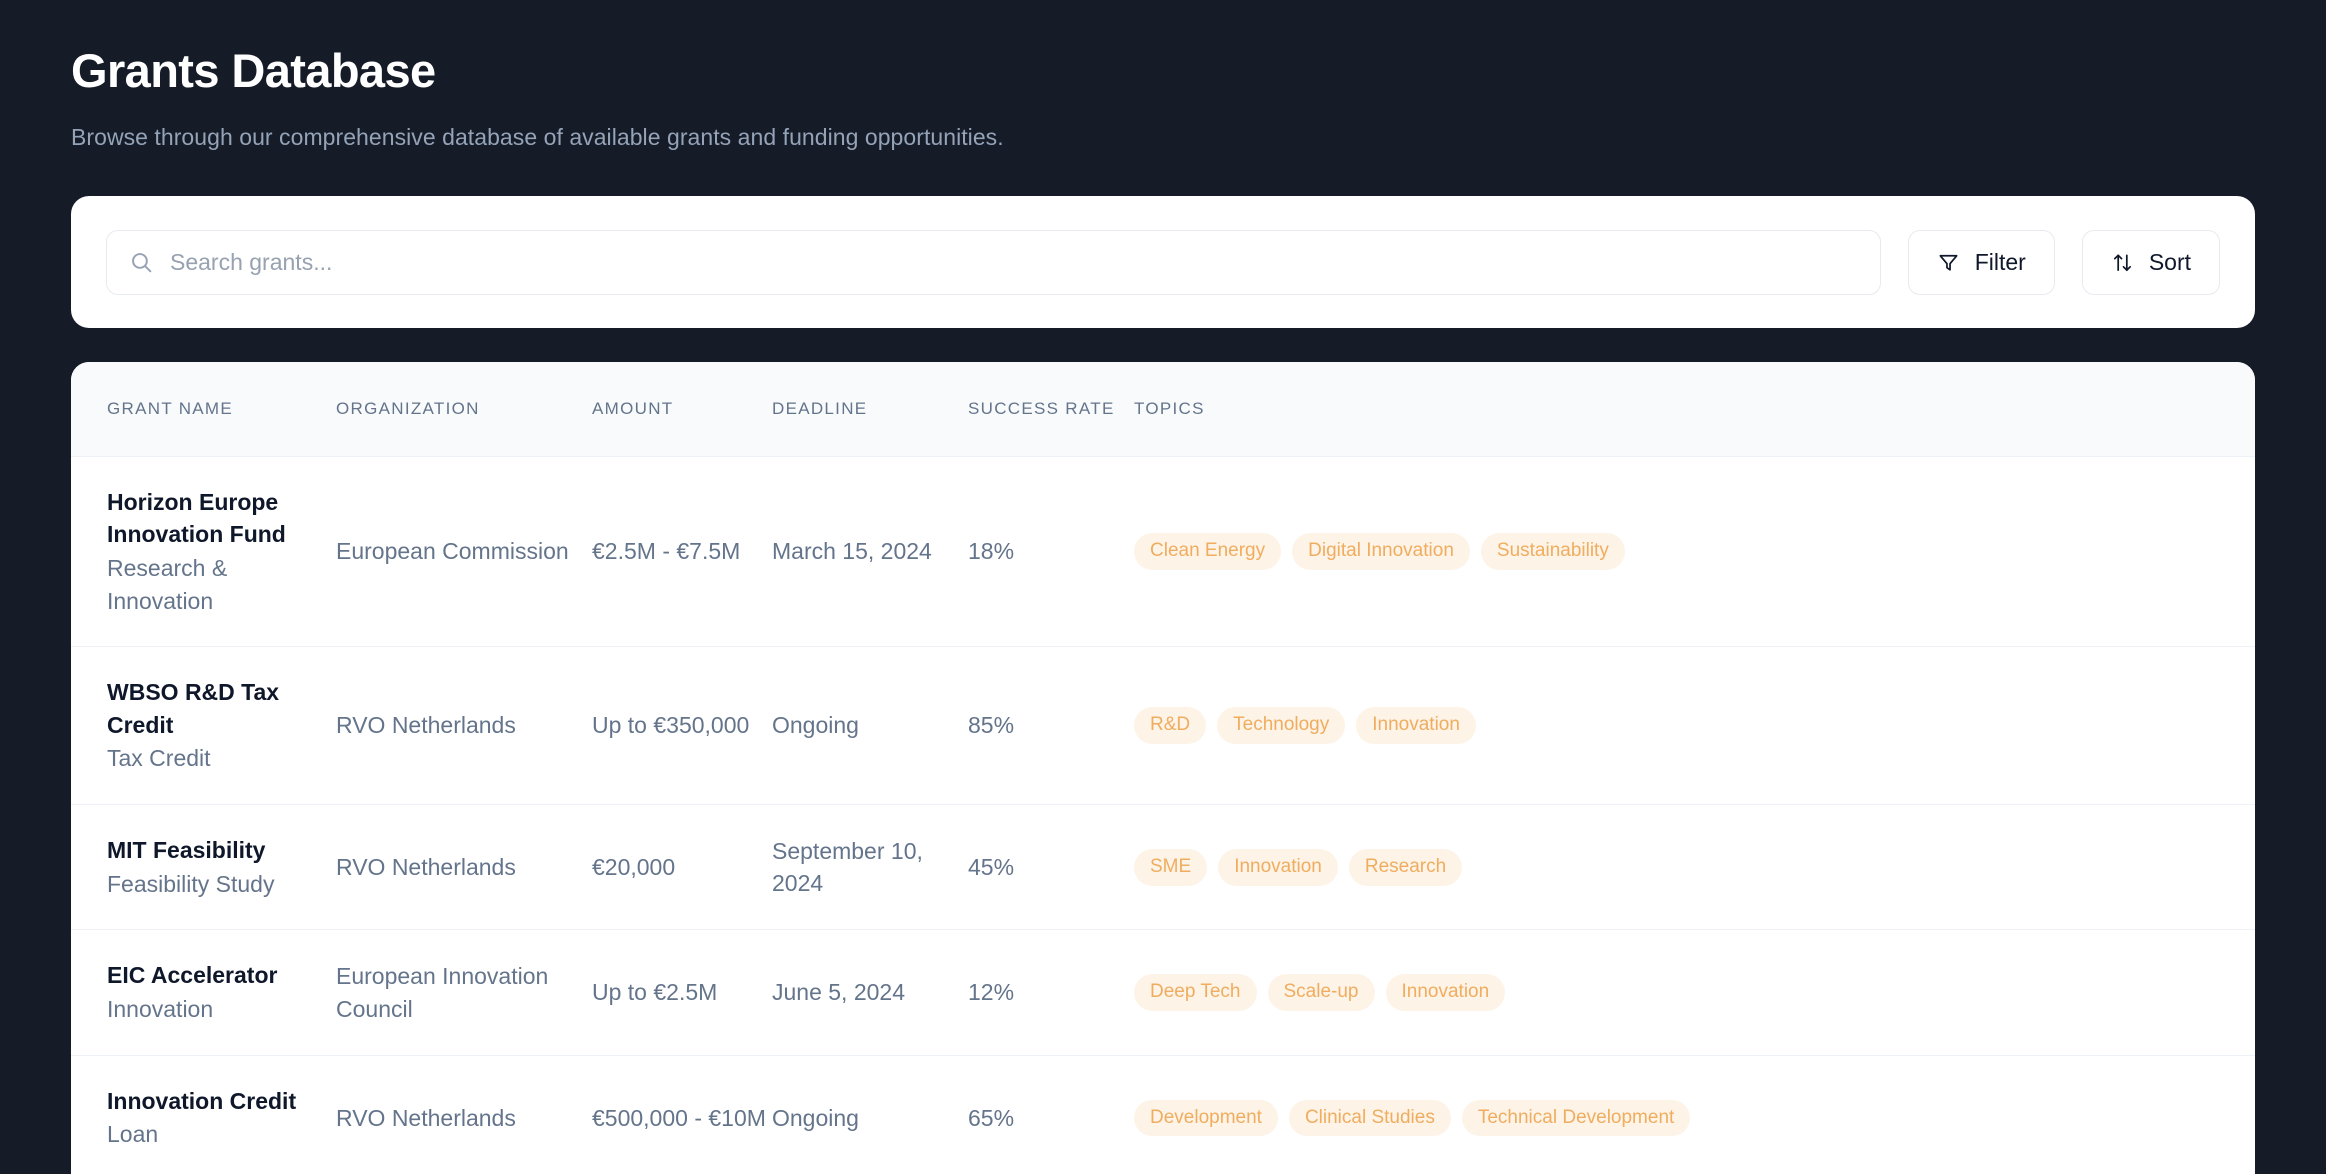  What do you see at coordinates (1405, 867) in the screenshot?
I see `topic-tag: Research` at bounding box center [1405, 867].